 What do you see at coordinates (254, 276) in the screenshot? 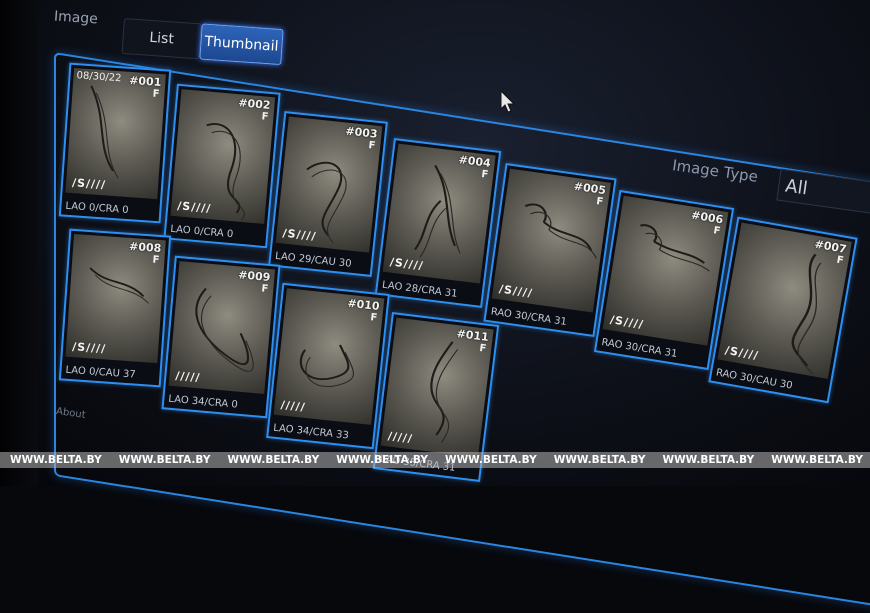
I see `image-number: #009` at bounding box center [254, 276].